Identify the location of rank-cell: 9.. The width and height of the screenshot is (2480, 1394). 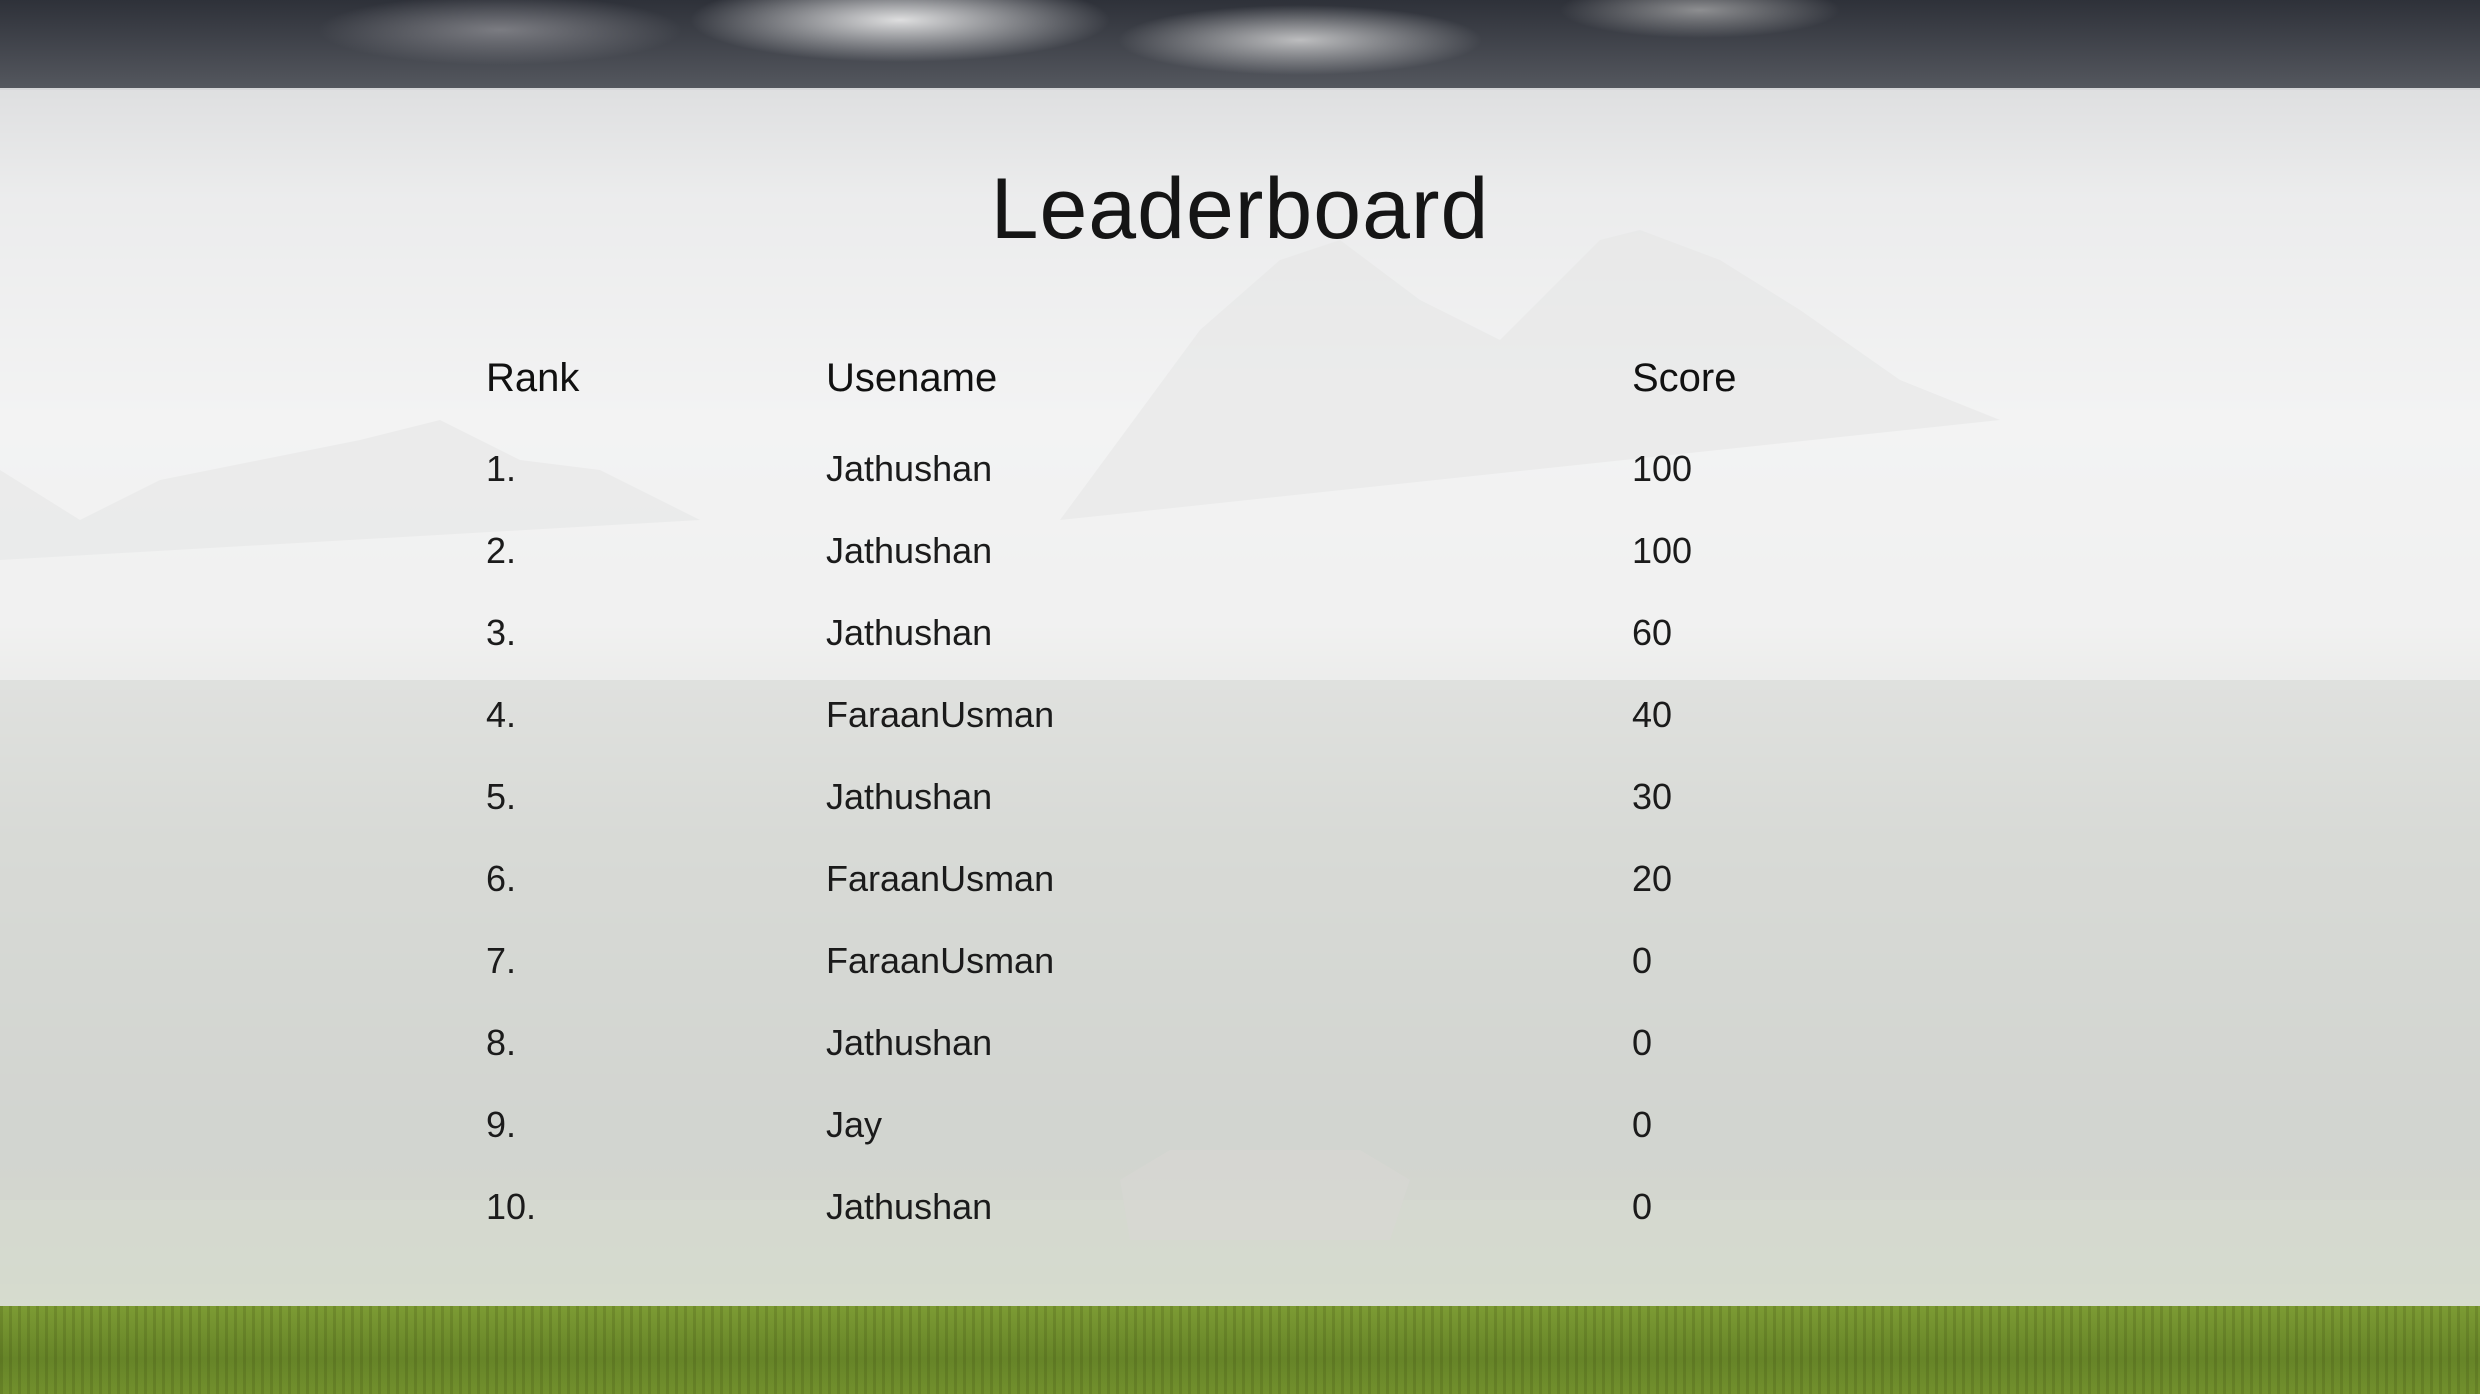
(501, 1124).